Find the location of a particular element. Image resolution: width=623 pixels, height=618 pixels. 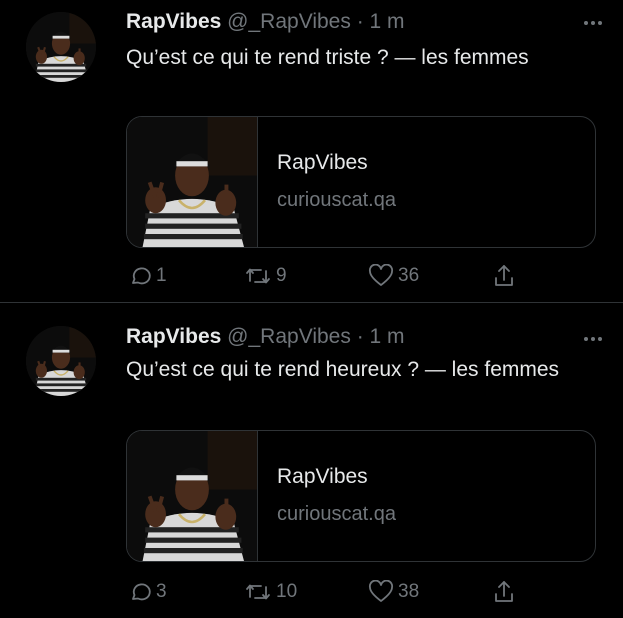

like-button: 38 is located at coordinates (393, 592).